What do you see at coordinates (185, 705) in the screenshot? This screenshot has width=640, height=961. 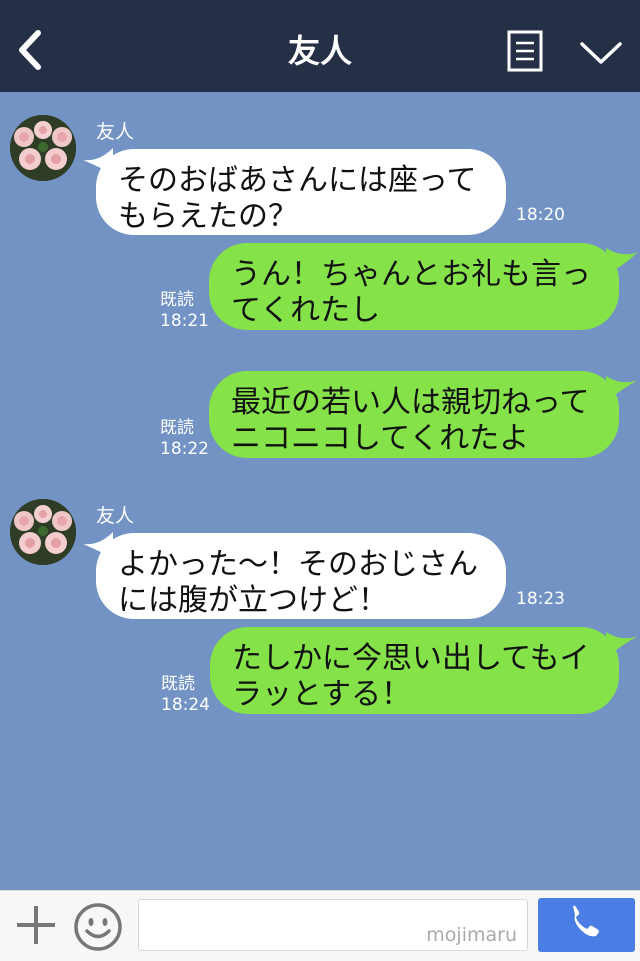 I see `message-time: 18:24` at bounding box center [185, 705].